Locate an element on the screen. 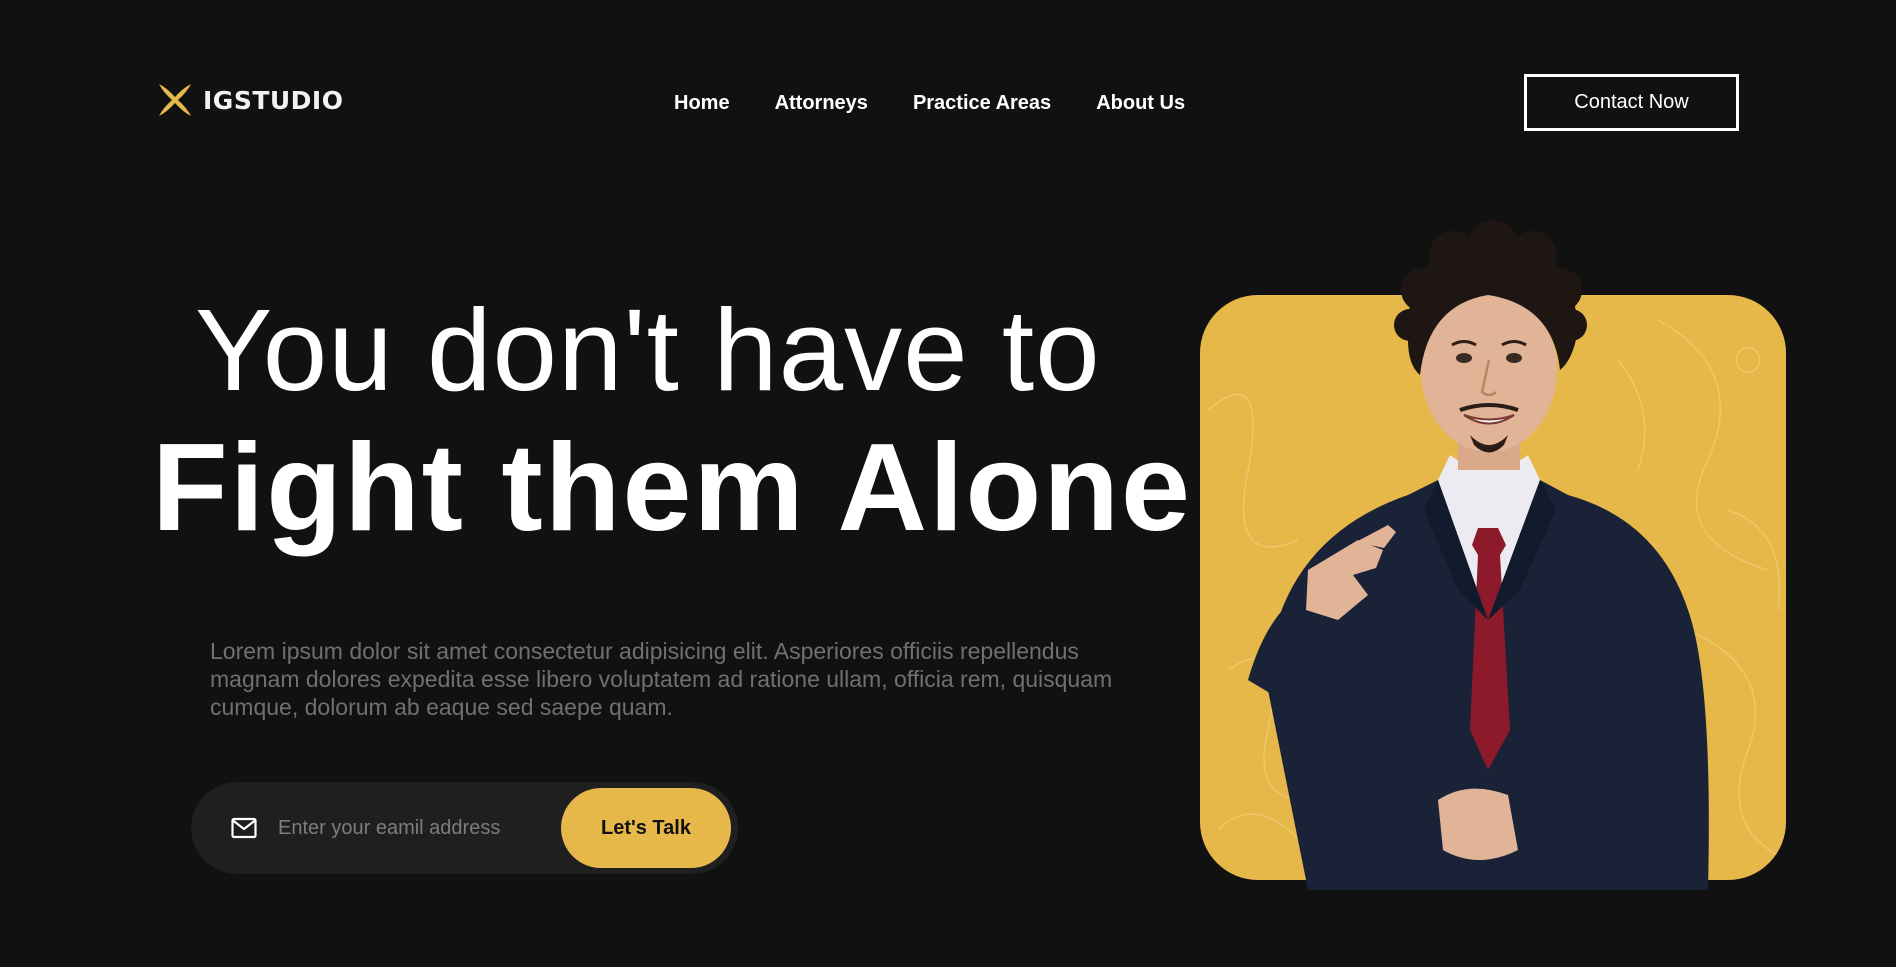 The image size is (1896, 967). nav-item-practice-areas: Practice Areas is located at coordinates (982, 103).